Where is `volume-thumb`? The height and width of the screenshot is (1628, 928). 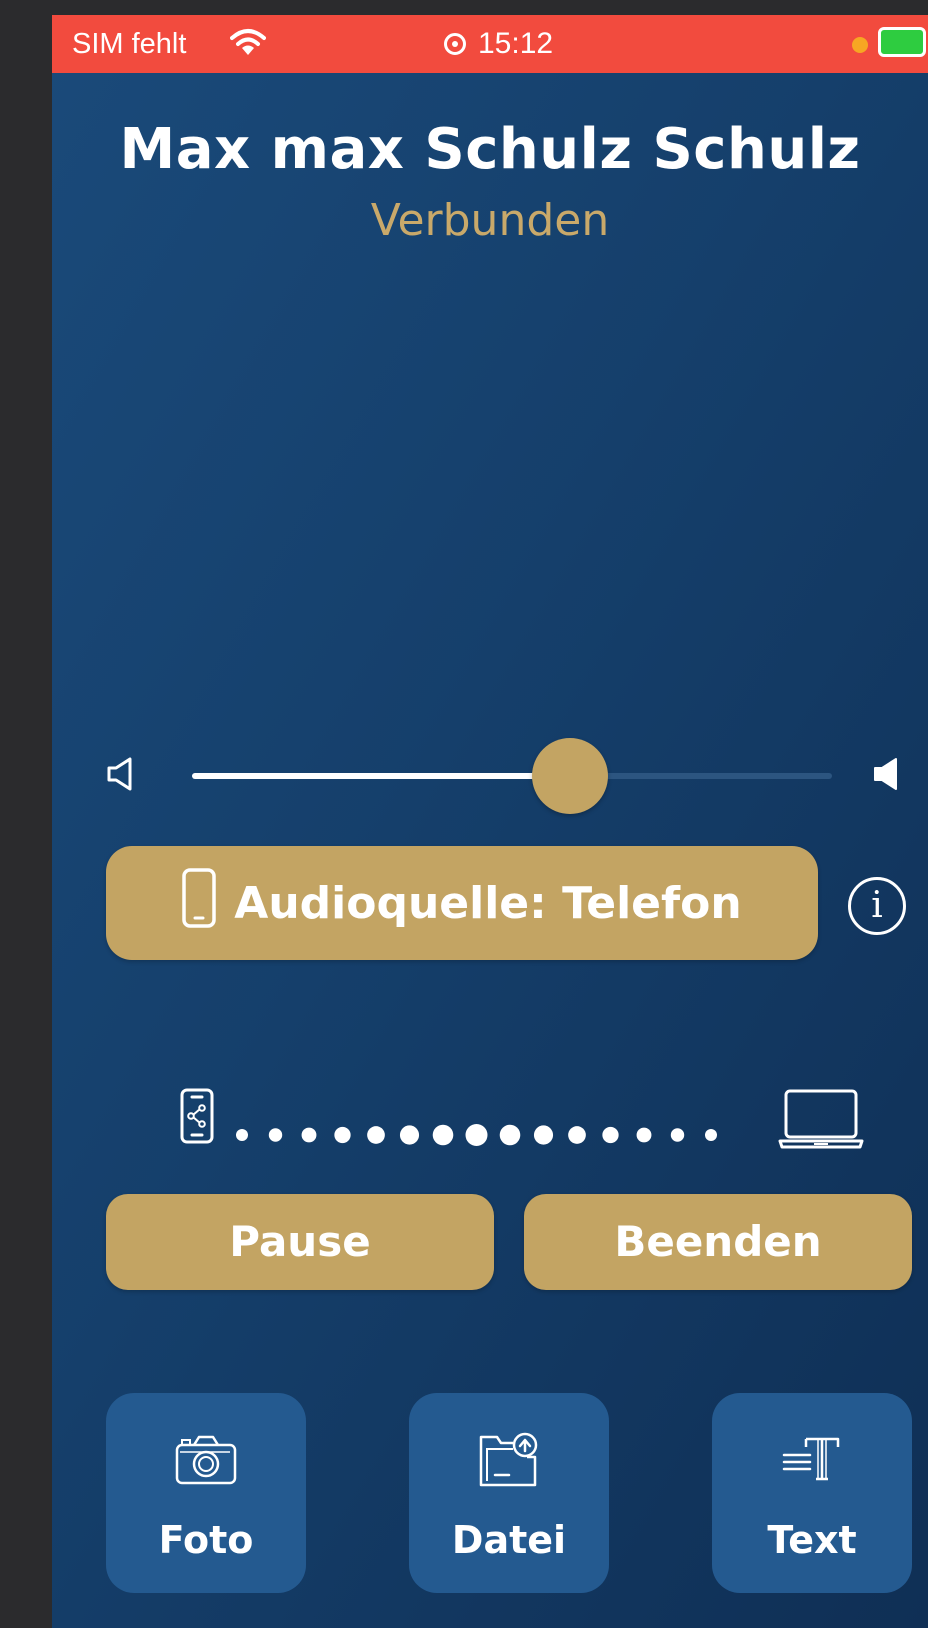 volume-thumb is located at coordinates (569, 776).